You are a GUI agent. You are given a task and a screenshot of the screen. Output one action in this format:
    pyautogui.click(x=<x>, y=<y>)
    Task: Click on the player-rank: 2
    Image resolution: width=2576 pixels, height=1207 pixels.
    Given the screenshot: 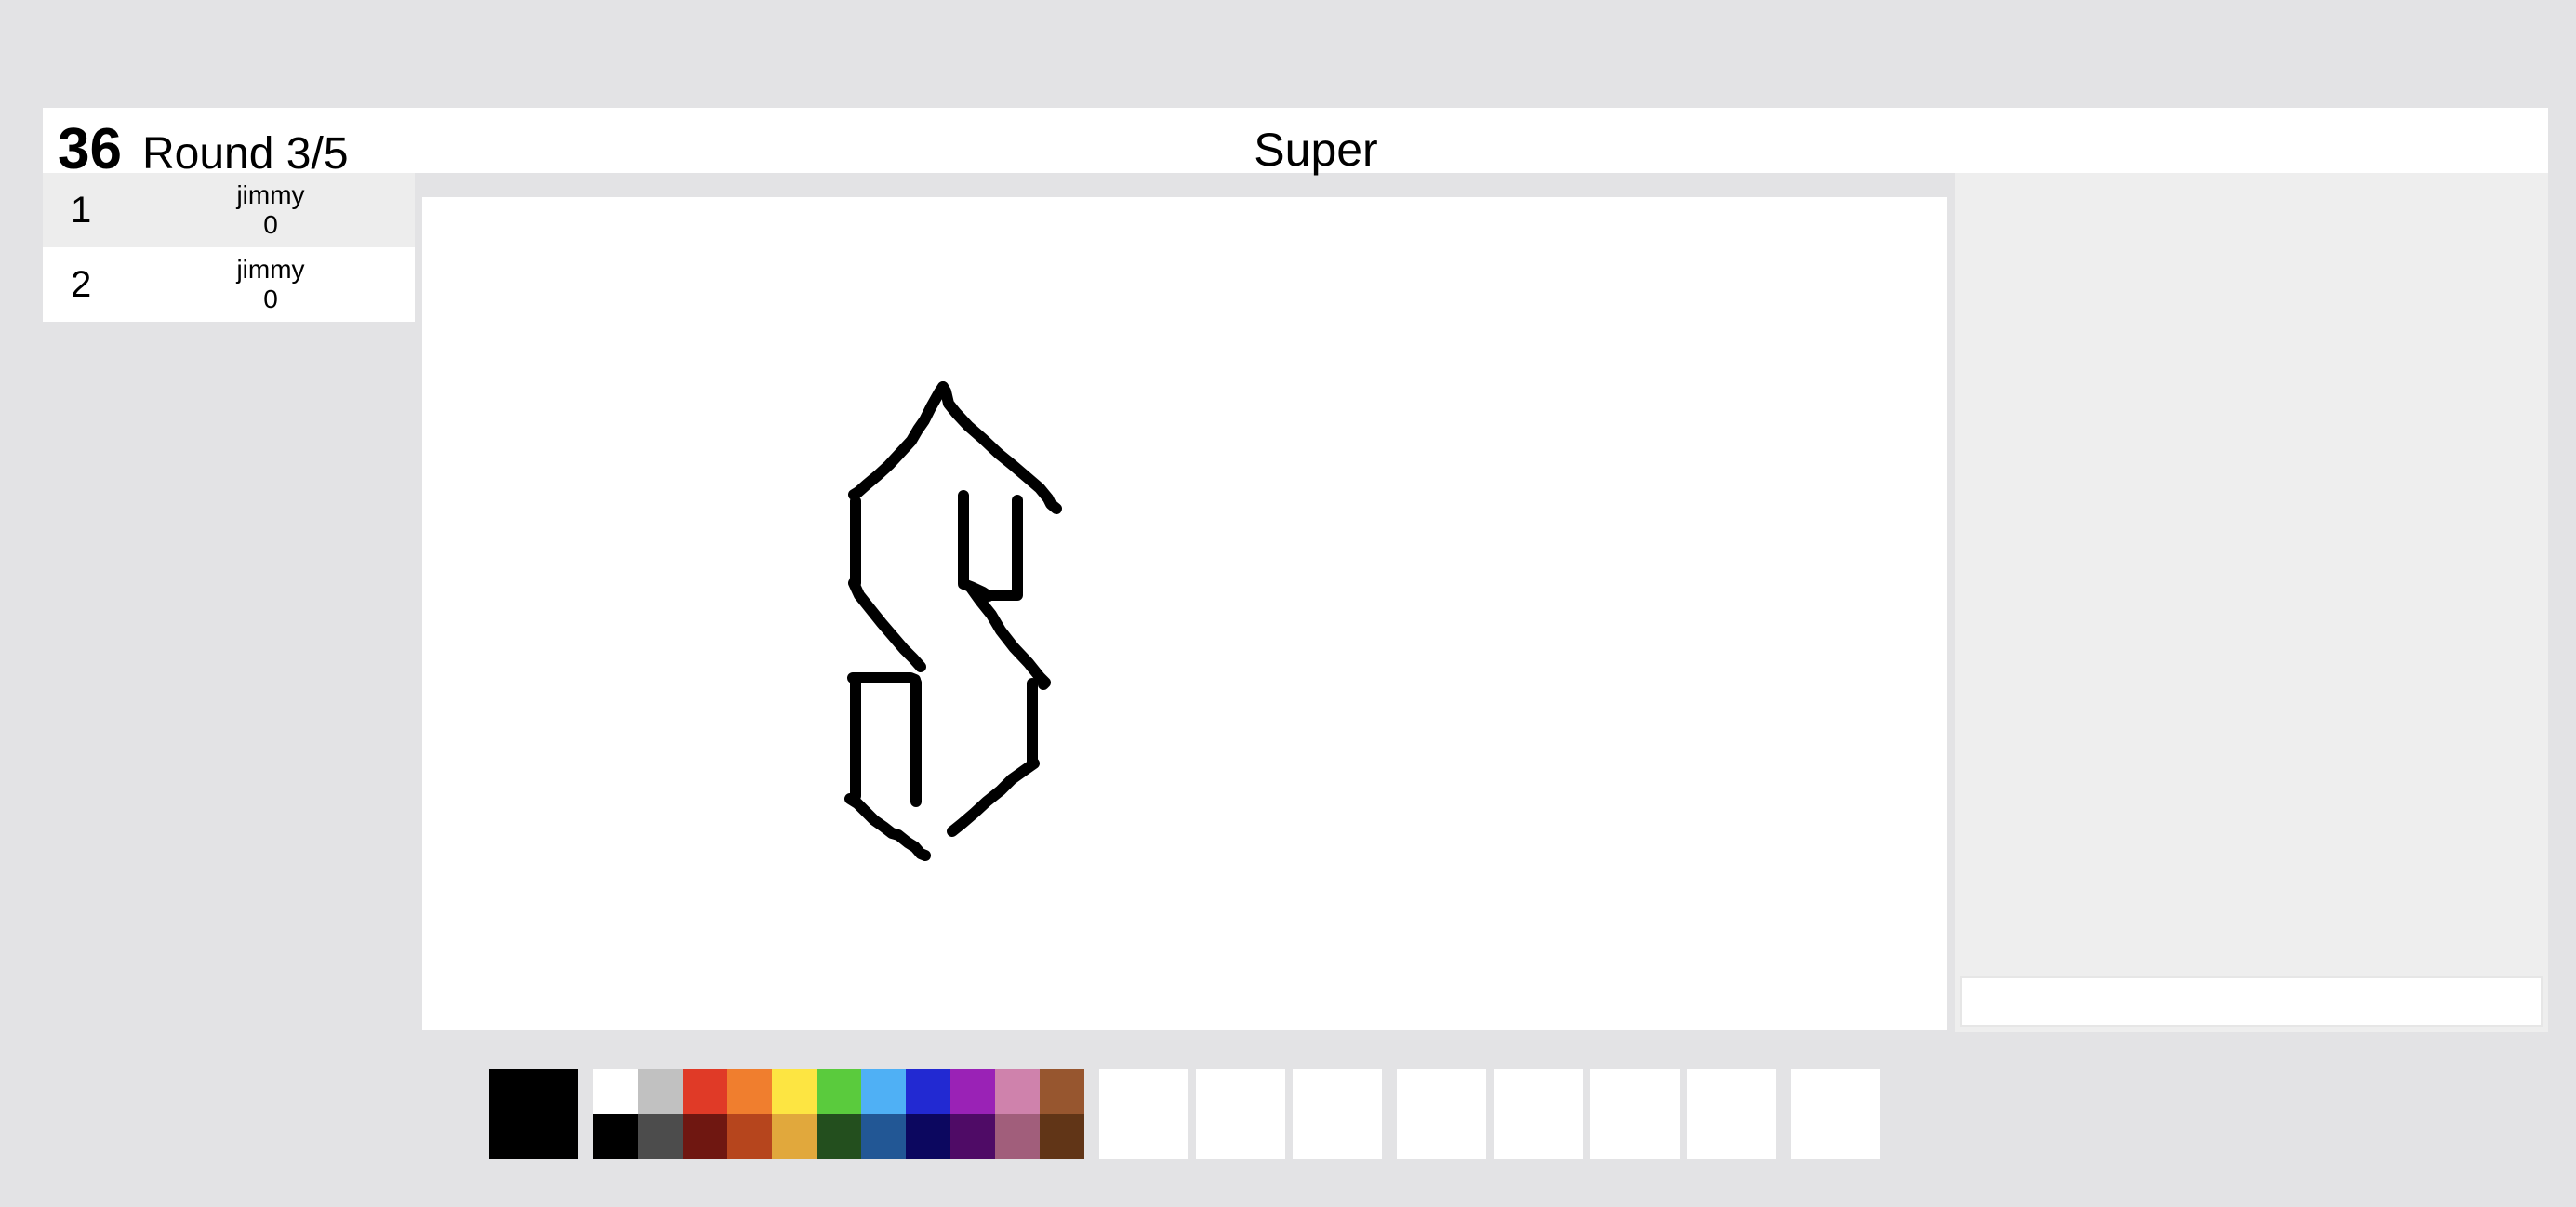 What is the action you would take?
    pyautogui.click(x=81, y=284)
    